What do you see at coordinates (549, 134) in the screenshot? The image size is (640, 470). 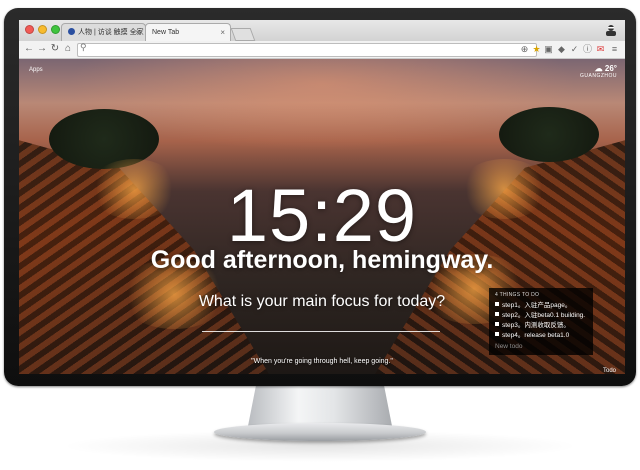 I see `background-trees` at bounding box center [549, 134].